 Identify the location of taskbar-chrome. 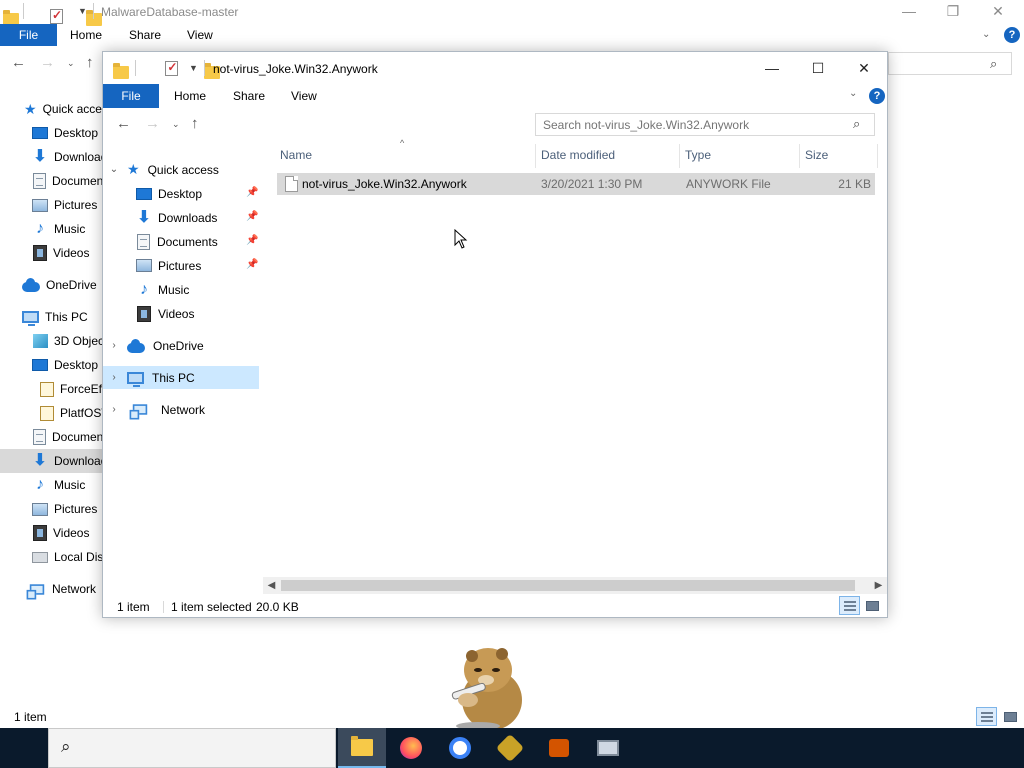
(460, 748).